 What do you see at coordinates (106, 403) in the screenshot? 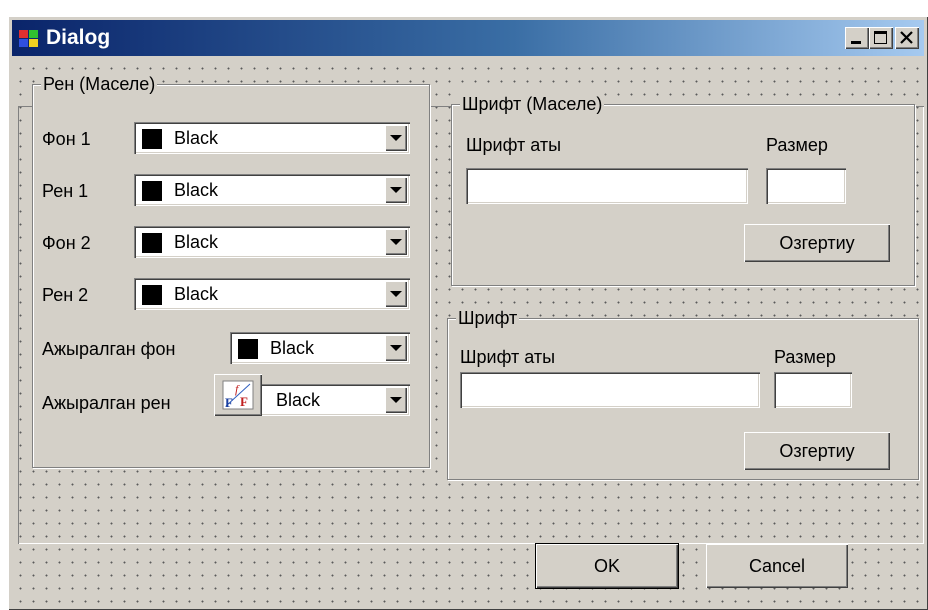
I see `color-row-label: Ажыралган рен` at bounding box center [106, 403].